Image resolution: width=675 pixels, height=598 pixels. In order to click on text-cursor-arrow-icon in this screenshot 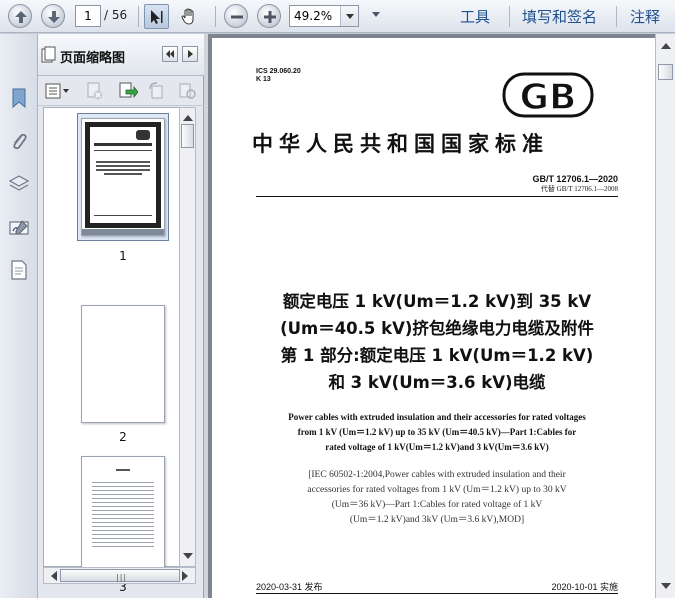, I will do `click(157, 17)`.